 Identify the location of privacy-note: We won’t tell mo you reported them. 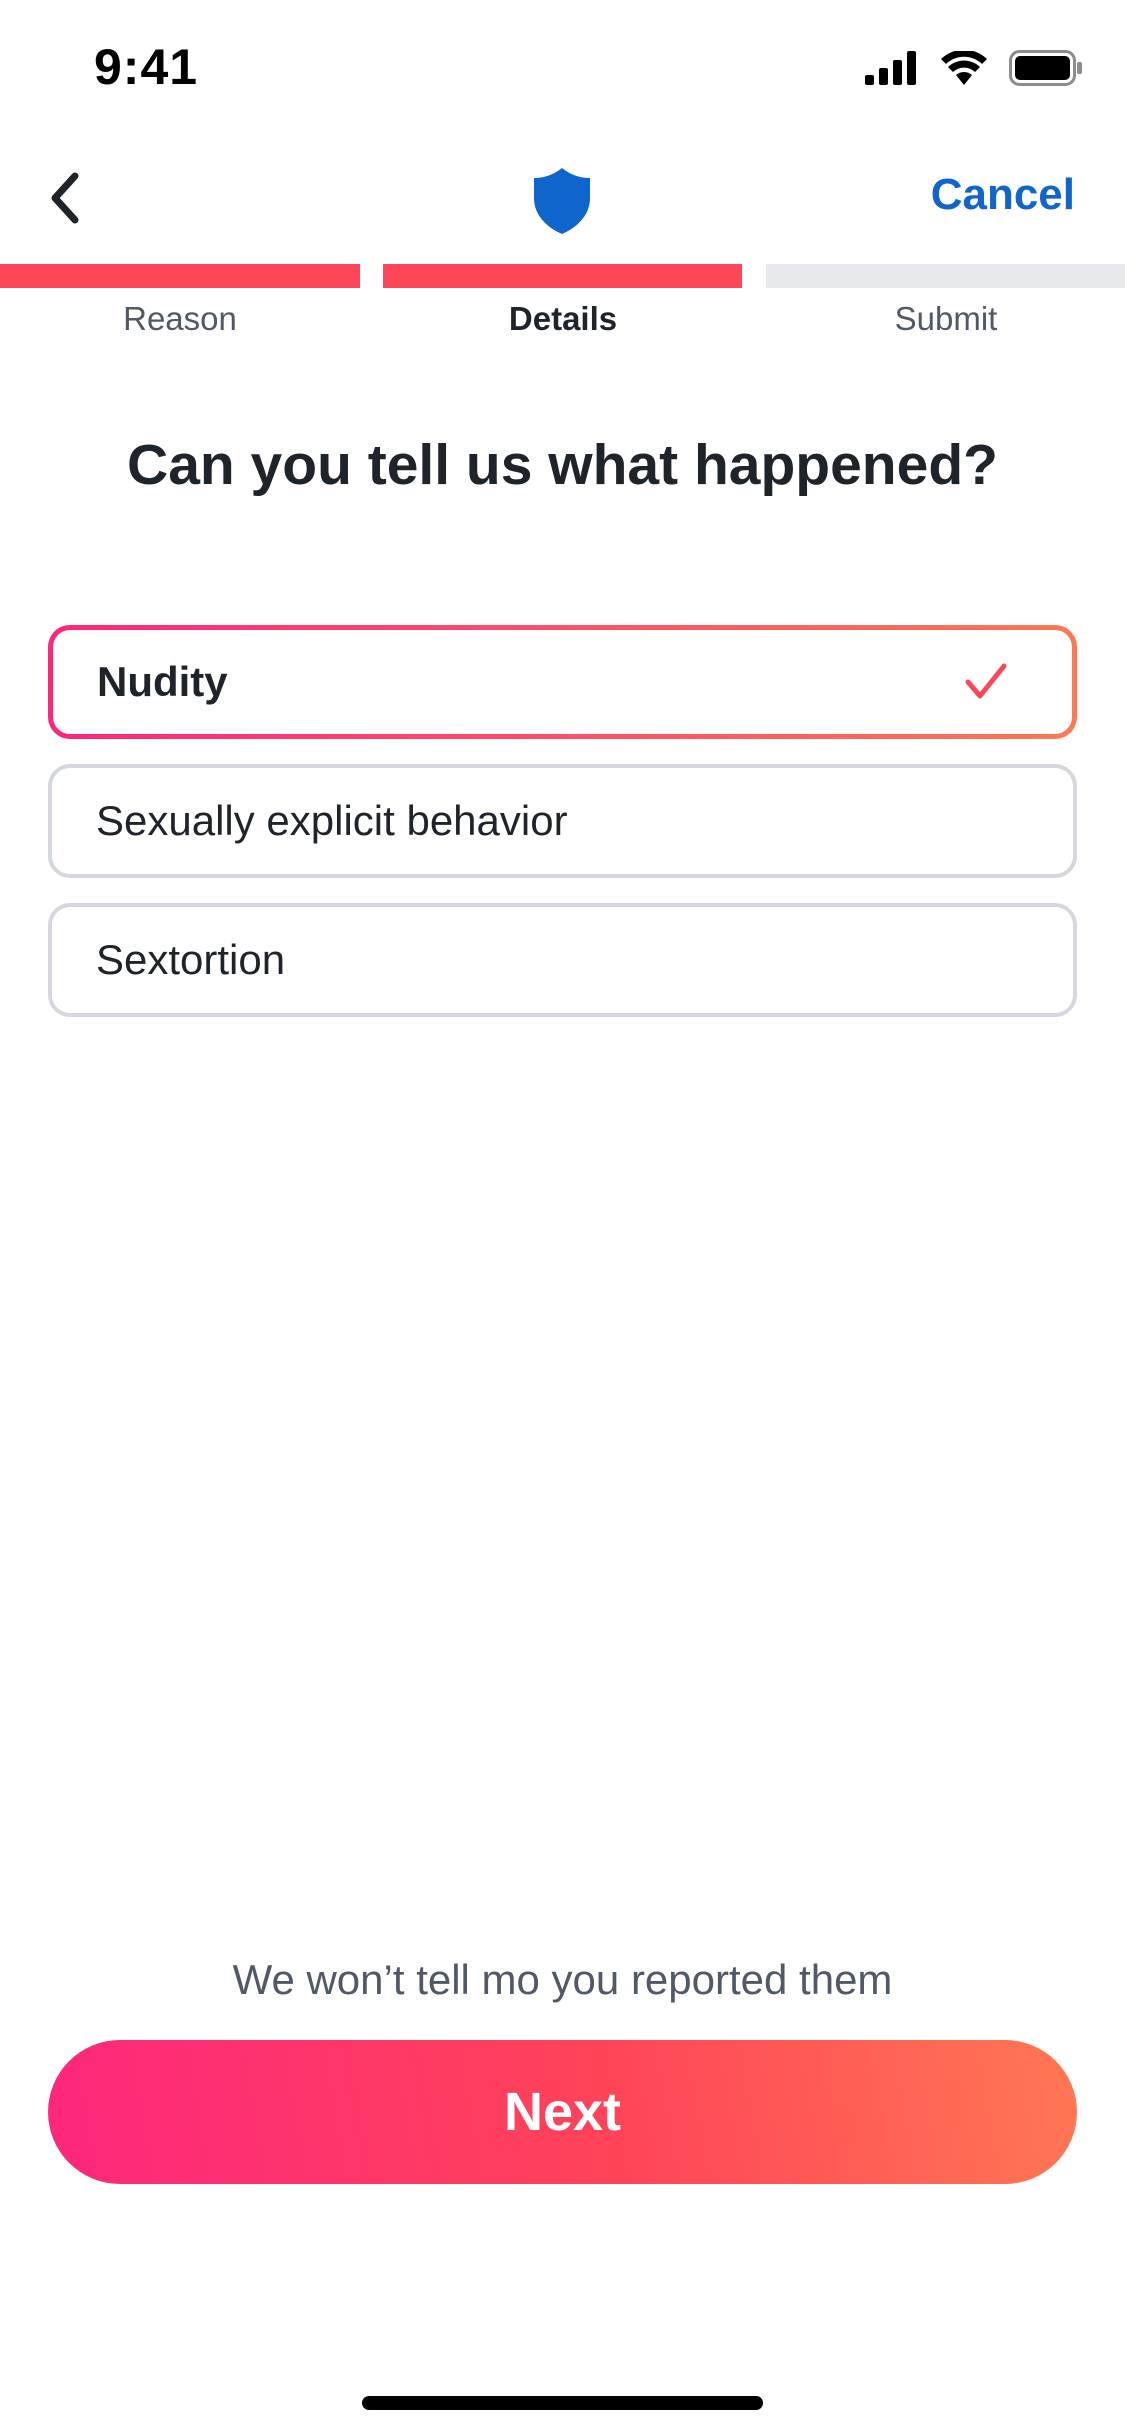
(562, 1979).